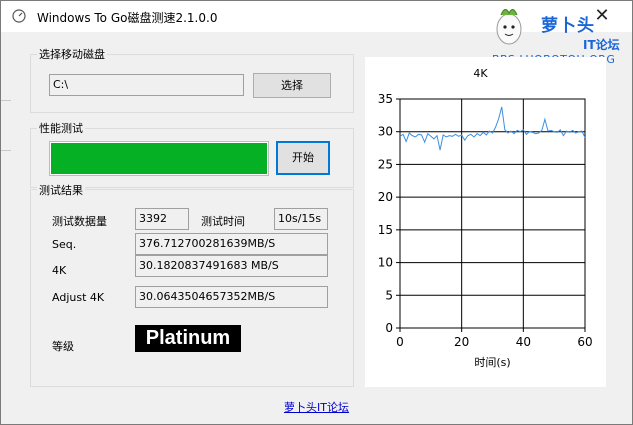 This screenshot has width=633, height=425. I want to click on speedometer-icon, so click(19, 16).